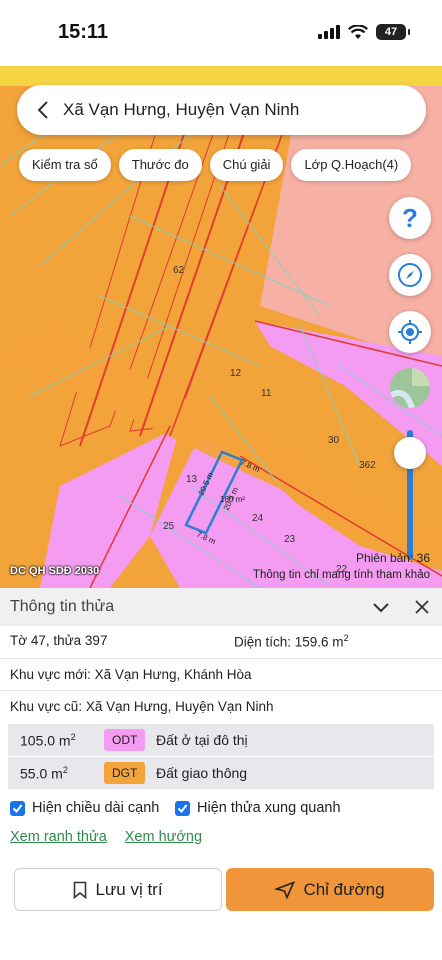 The image size is (442, 960). I want to click on directions-button: Chỉ đường, so click(330, 889).